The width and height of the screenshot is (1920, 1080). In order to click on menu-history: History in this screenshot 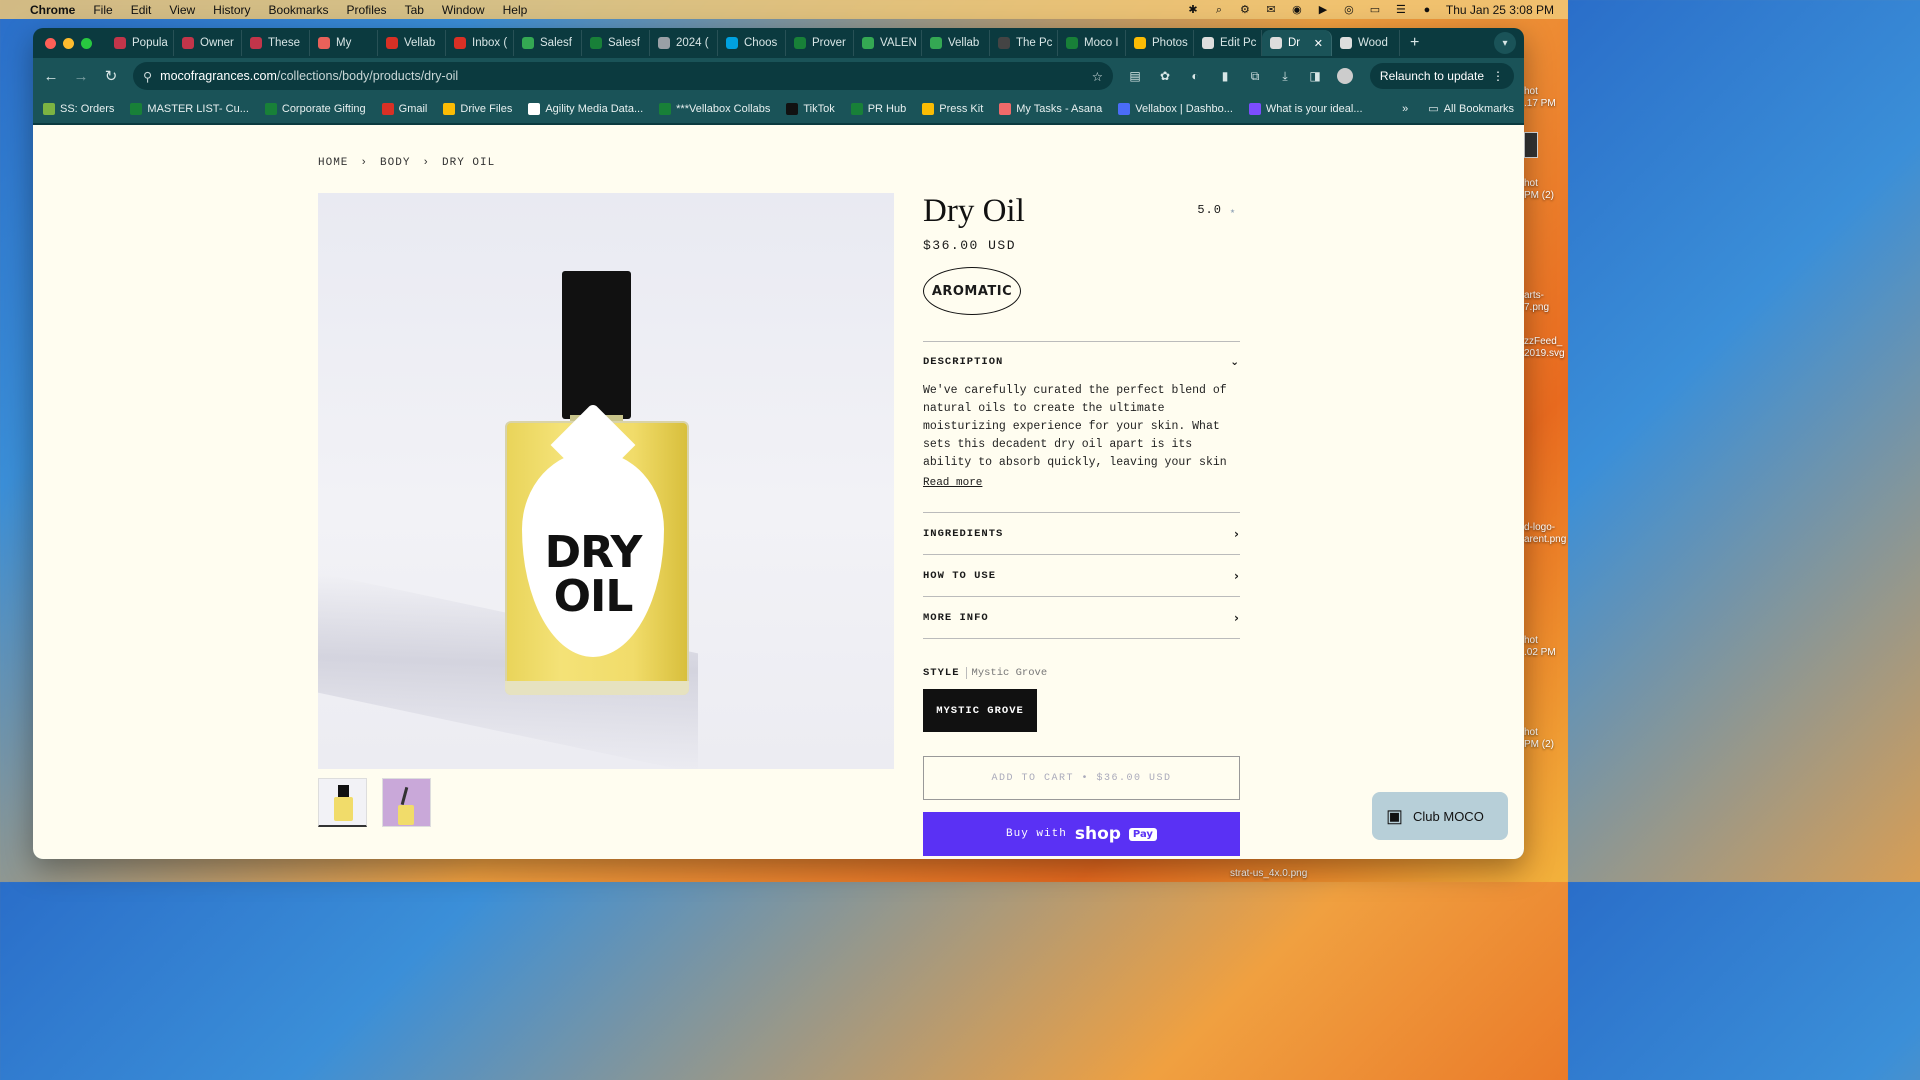, I will do `click(231, 10)`.